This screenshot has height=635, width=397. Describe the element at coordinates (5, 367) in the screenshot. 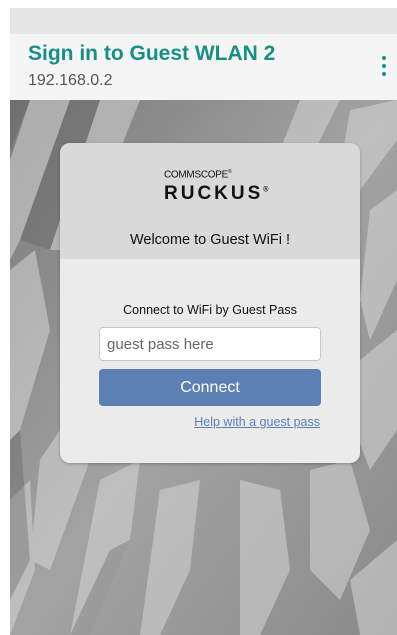

I see `edge-strip` at that location.